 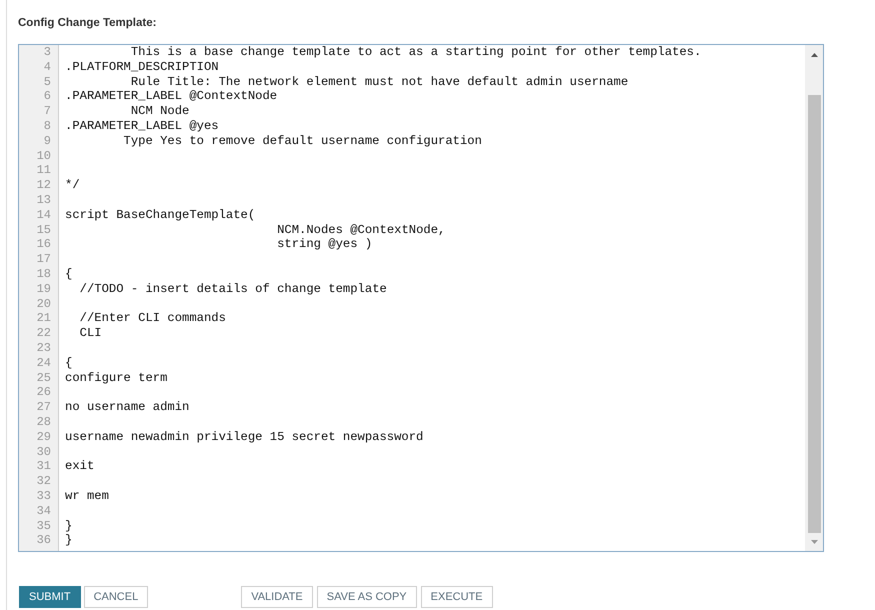 I want to click on line-number: 5, so click(x=47, y=81).